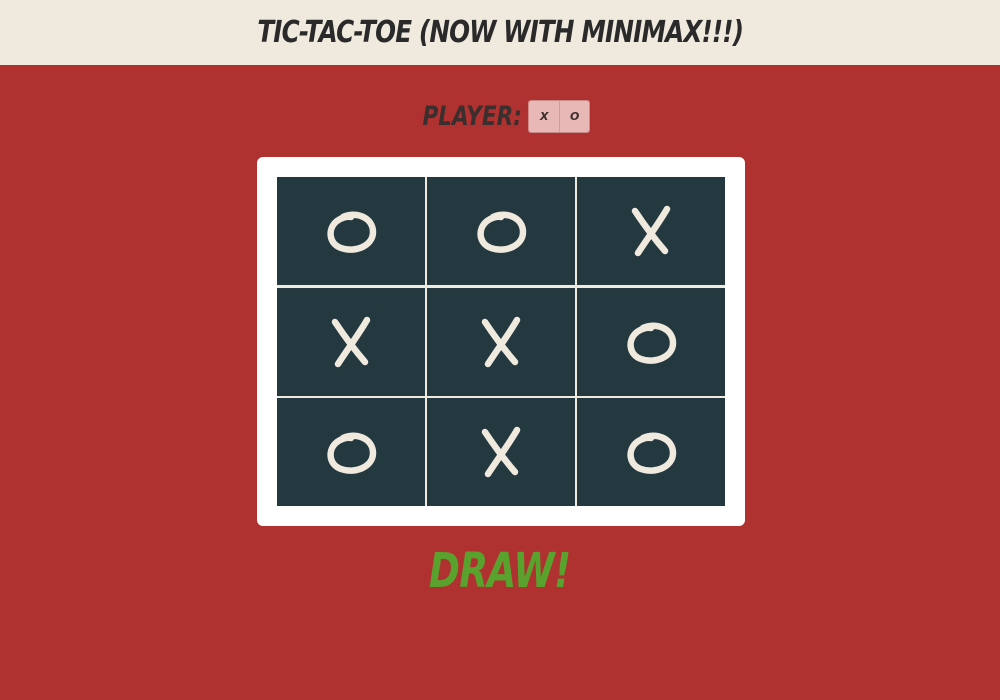 This screenshot has height=700, width=1000. What do you see at coordinates (544, 116) in the screenshot?
I see `player-option-x: X` at bounding box center [544, 116].